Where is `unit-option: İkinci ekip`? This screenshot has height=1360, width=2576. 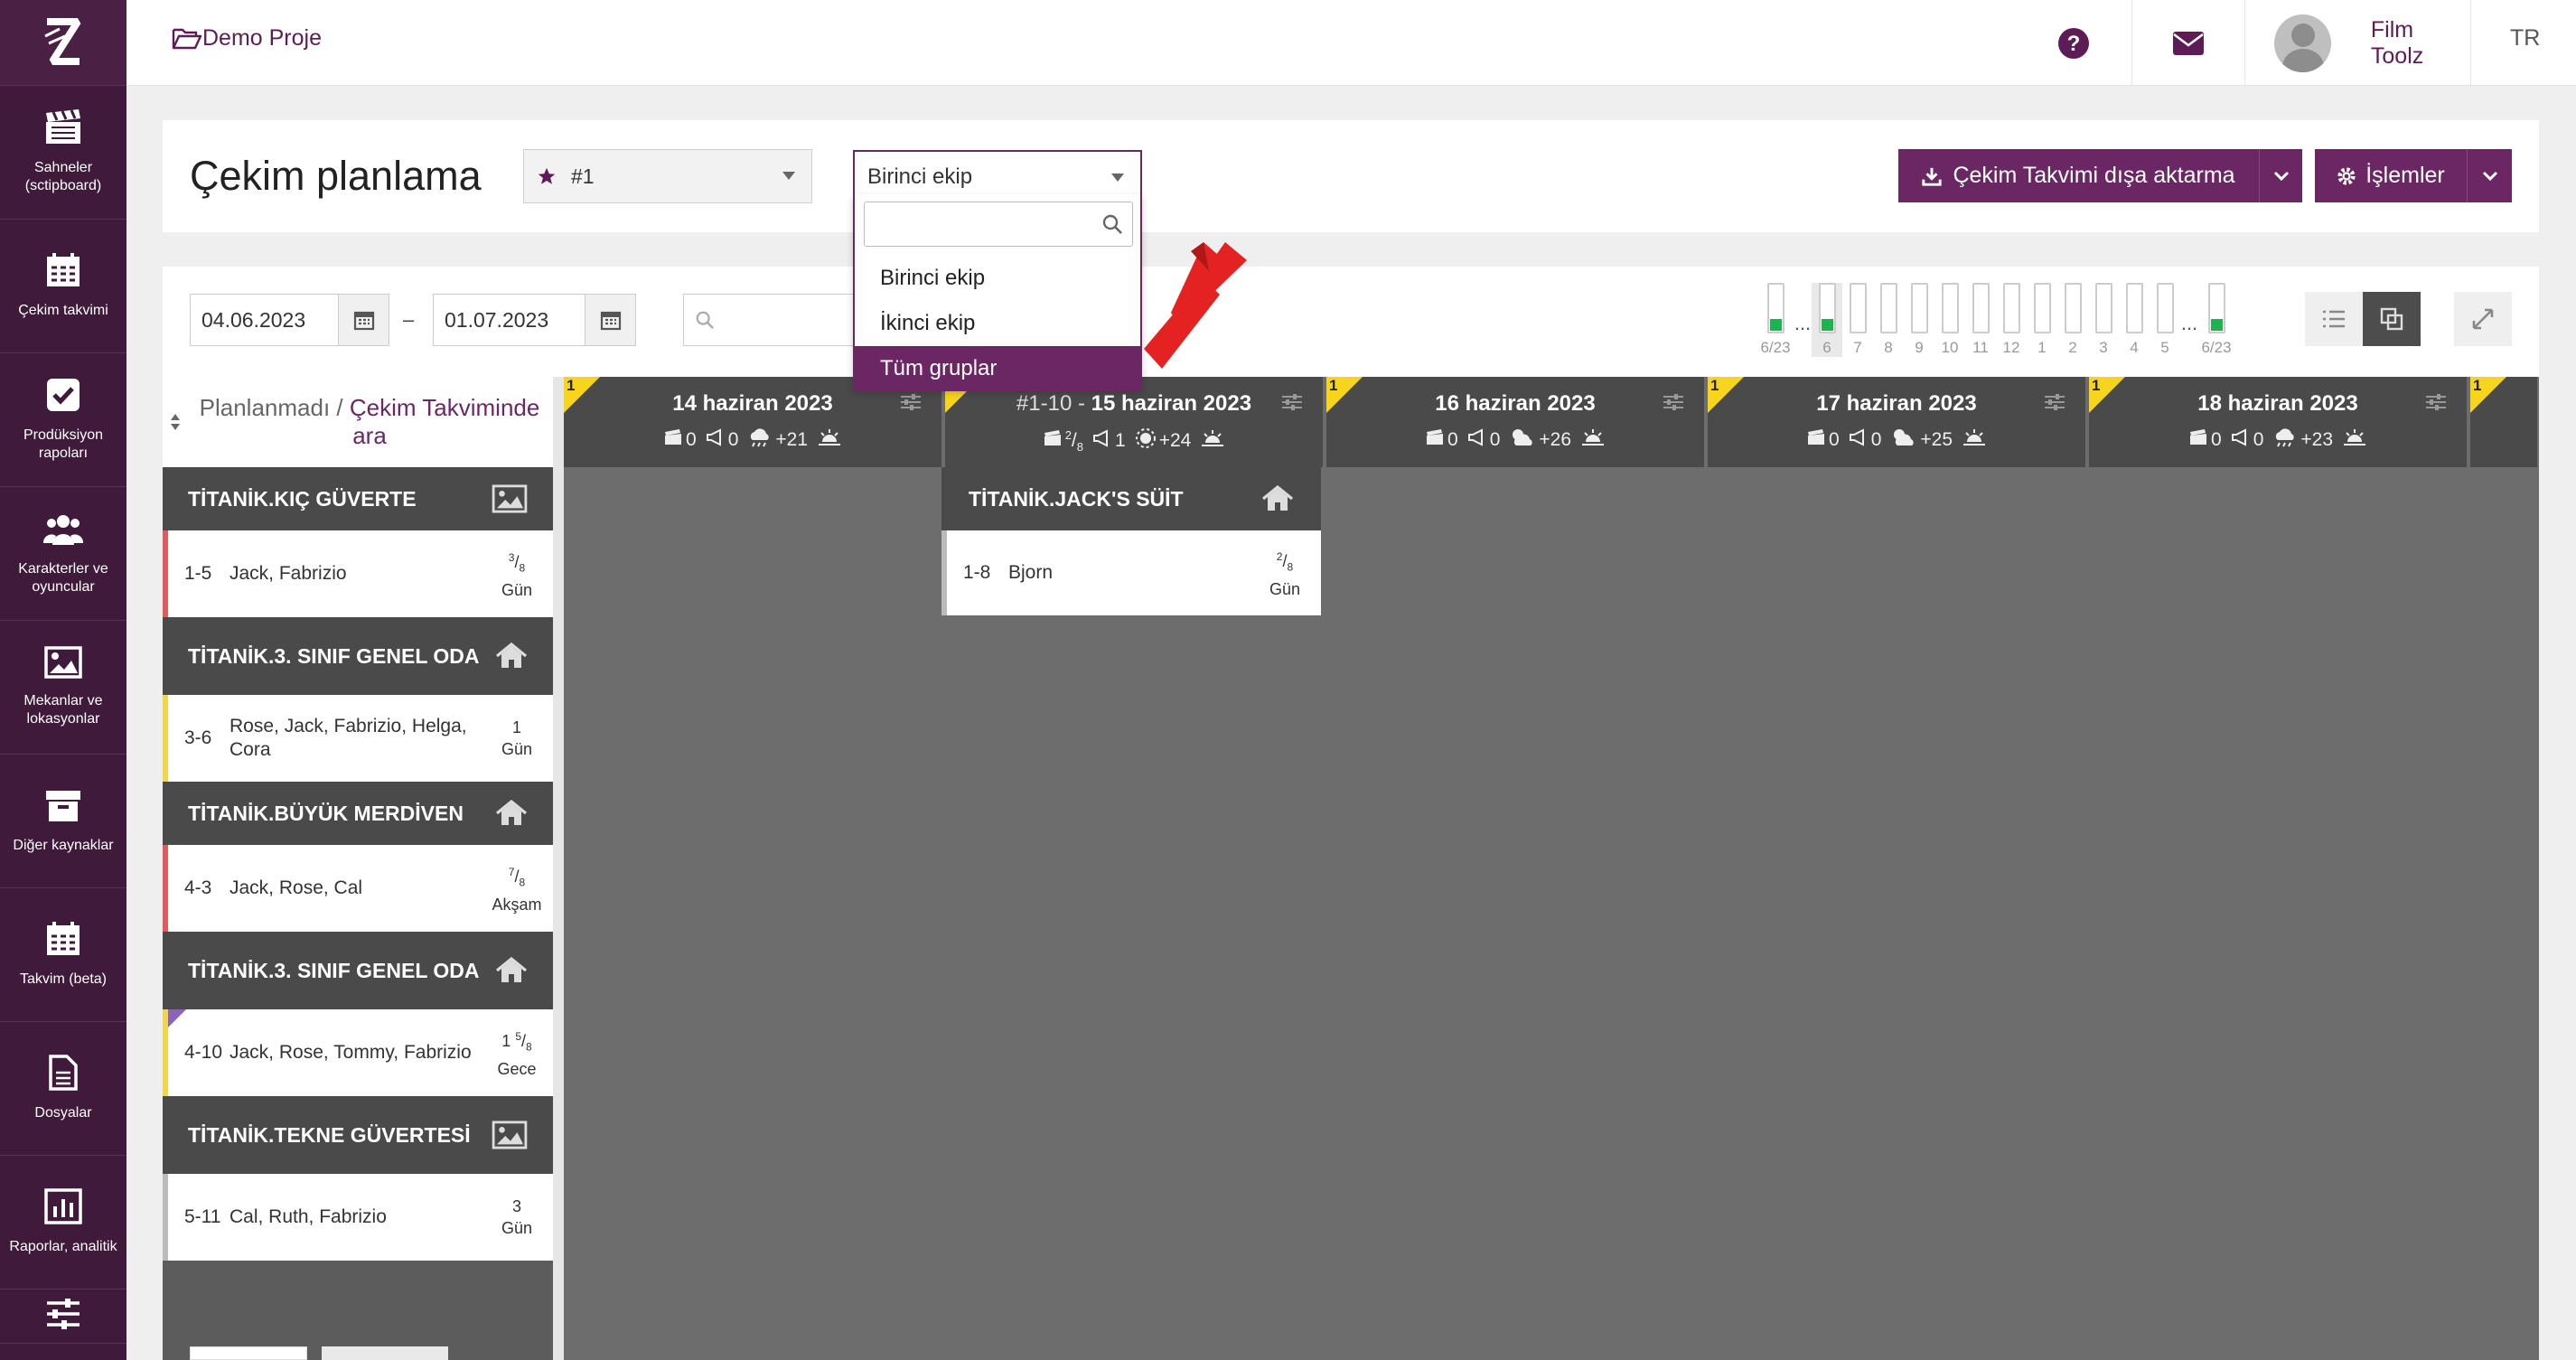 unit-option: İkinci ekip is located at coordinates (997, 324).